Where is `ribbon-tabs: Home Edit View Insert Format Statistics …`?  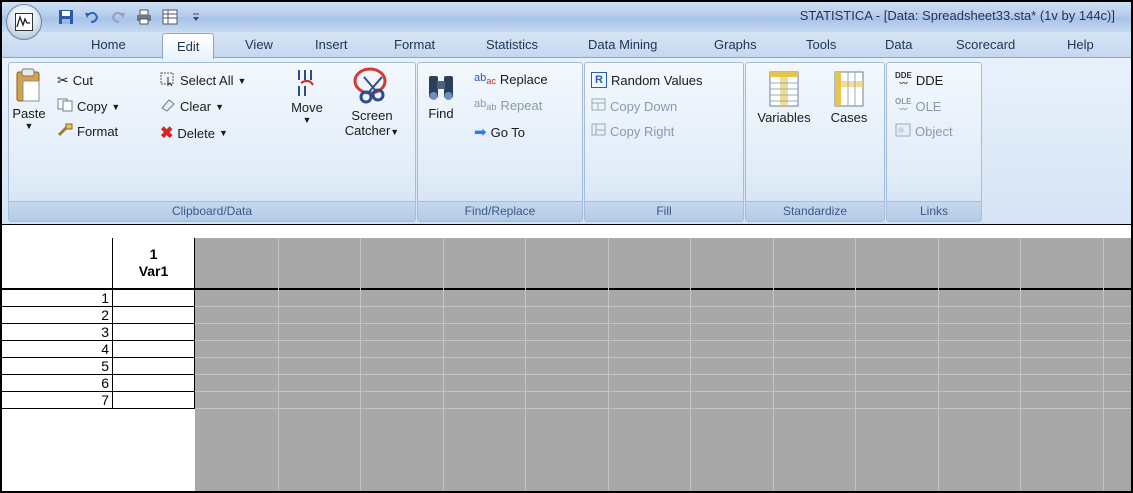 ribbon-tabs: Home Edit View Insert Format Statistics … is located at coordinates (566, 45).